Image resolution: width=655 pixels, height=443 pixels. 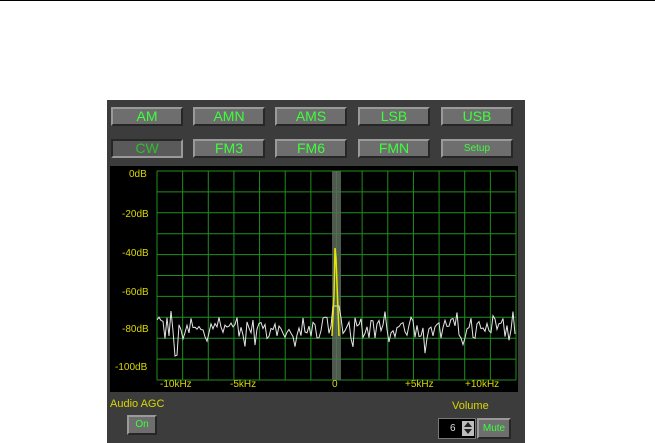 What do you see at coordinates (494, 428) in the screenshot?
I see `mute-button: Mute` at bounding box center [494, 428].